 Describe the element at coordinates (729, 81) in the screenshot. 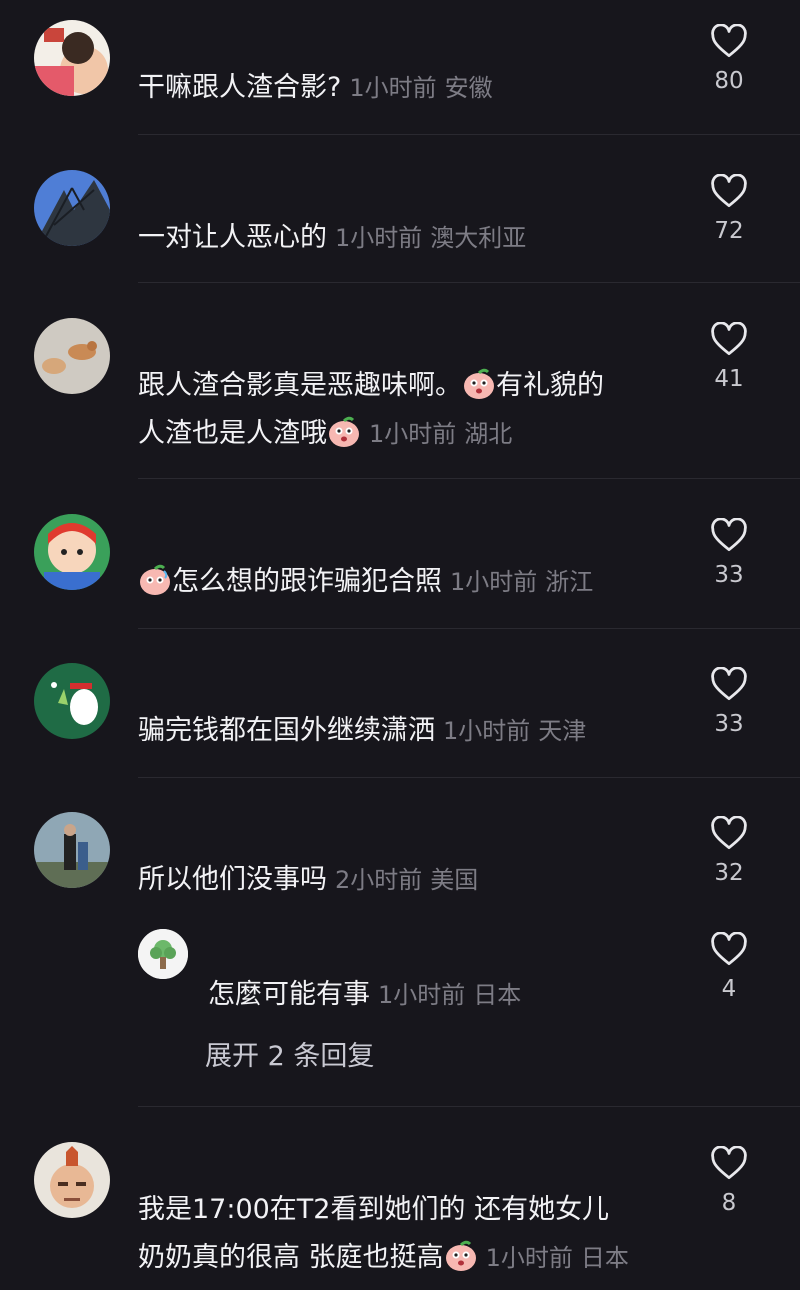

I see `like-count: 80` at that location.